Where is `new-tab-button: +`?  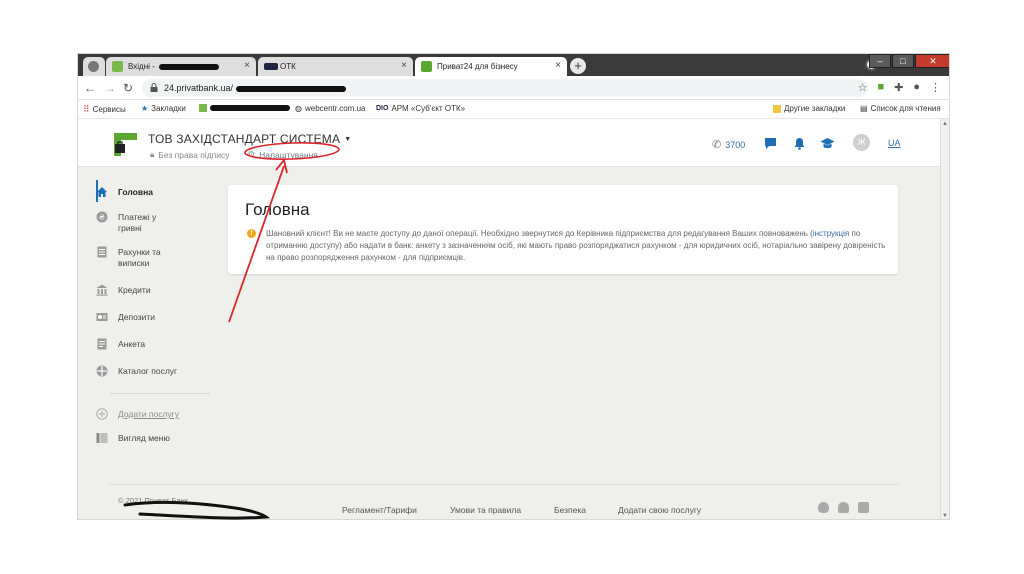
new-tab-button: + is located at coordinates (578, 66).